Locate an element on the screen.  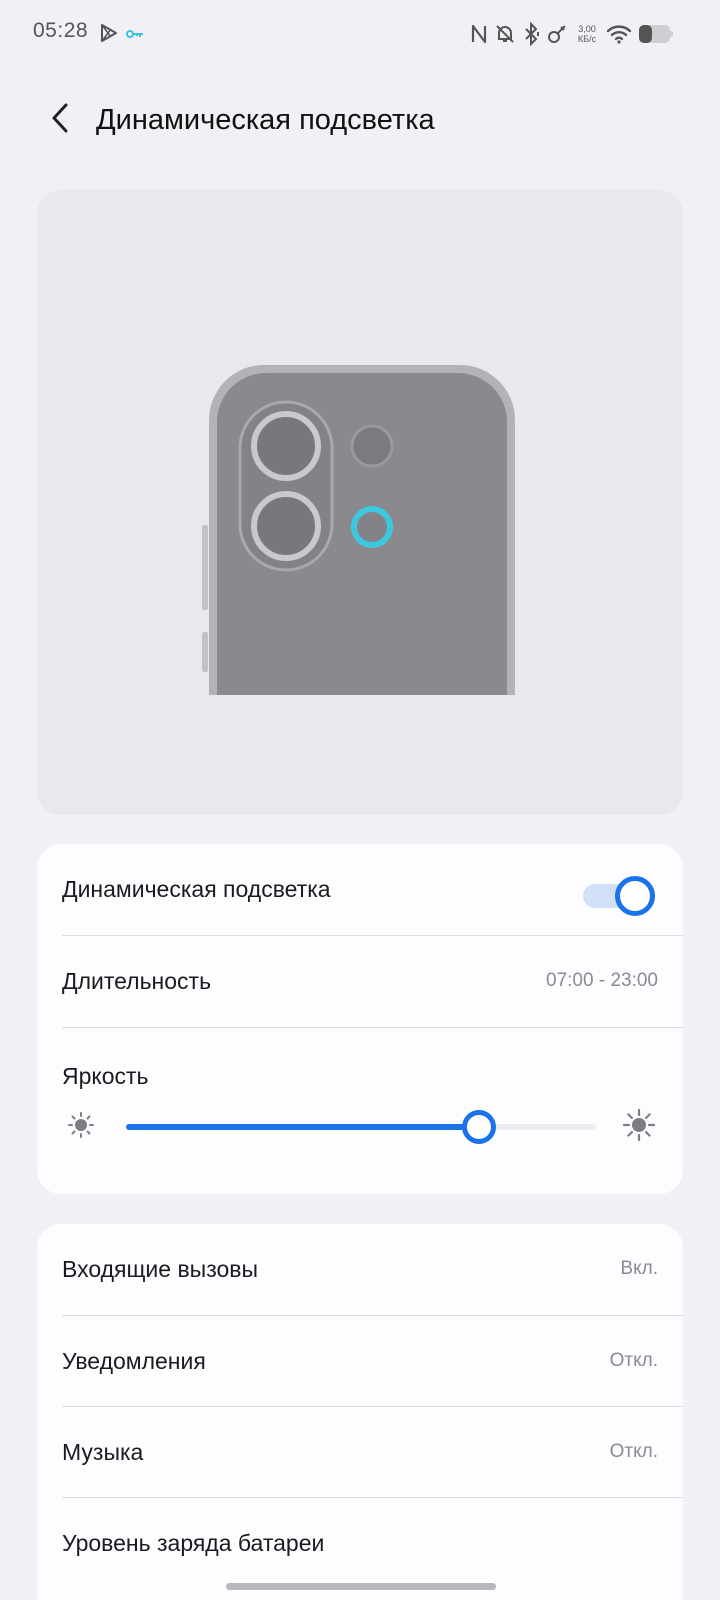
battery-icon is located at coordinates (656, 34).